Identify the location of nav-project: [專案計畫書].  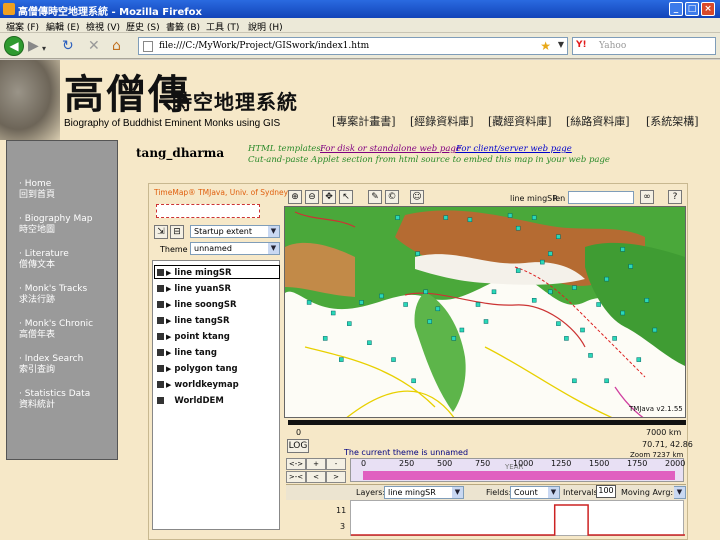
(364, 121).